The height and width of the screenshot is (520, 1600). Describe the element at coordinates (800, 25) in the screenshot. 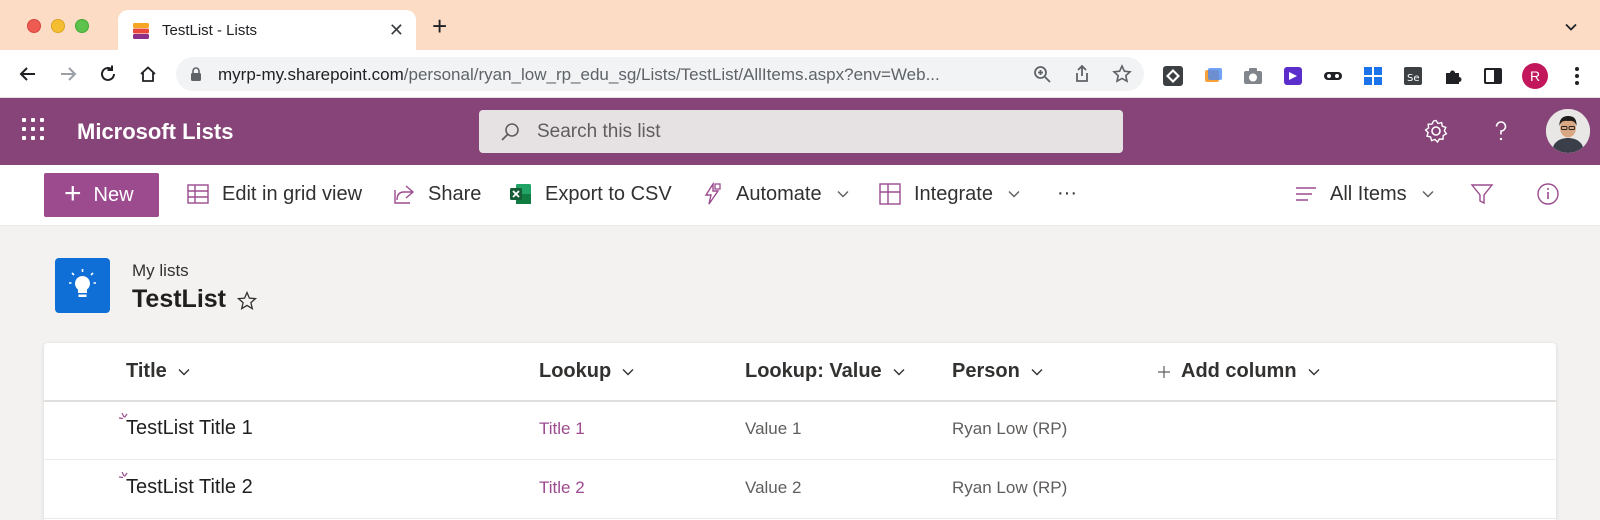

I see `browser-tab-strip: TestList - Lists ✕ +` at that location.